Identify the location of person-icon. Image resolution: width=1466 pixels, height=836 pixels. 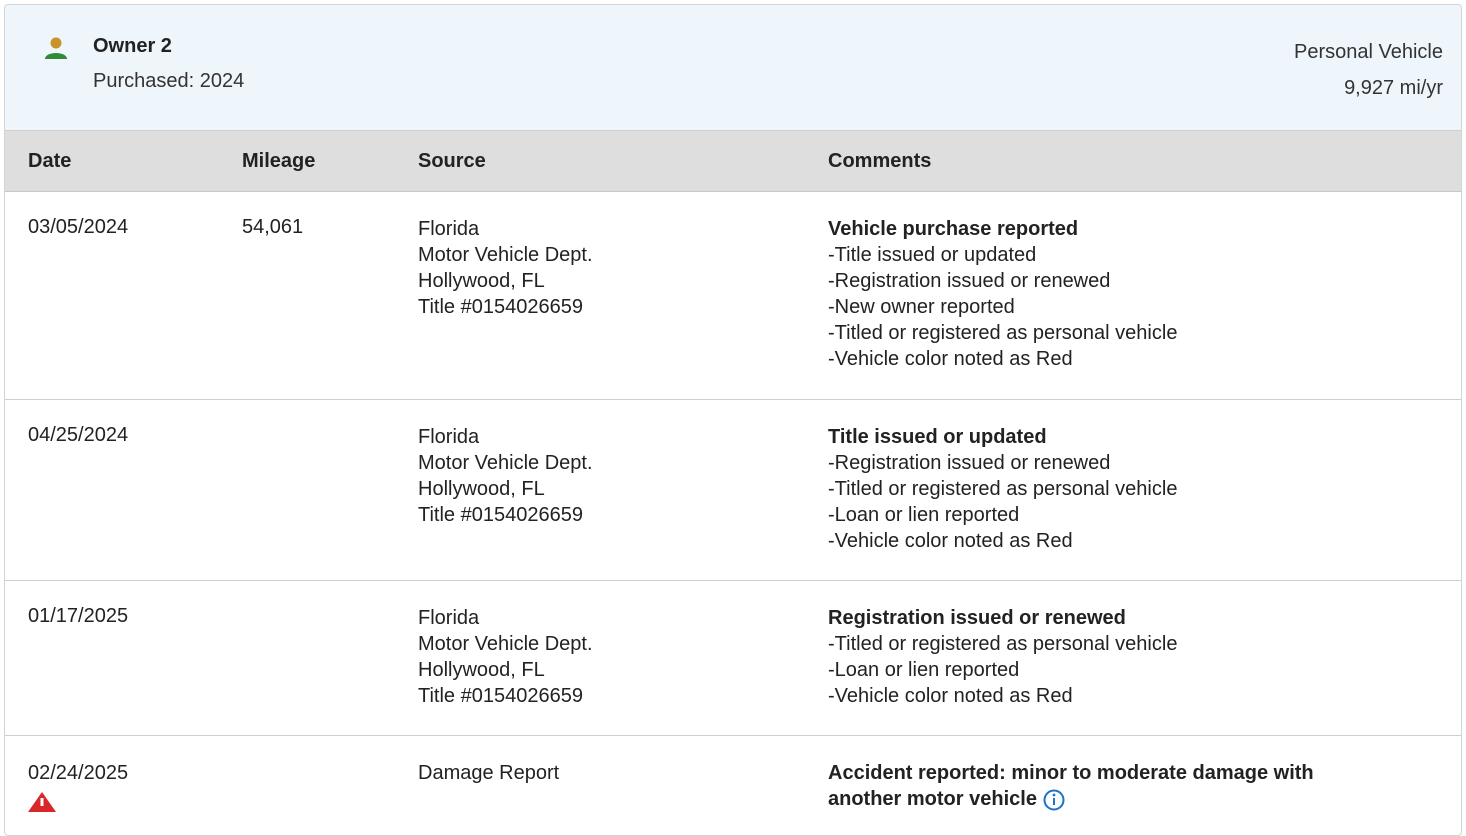
(56, 48).